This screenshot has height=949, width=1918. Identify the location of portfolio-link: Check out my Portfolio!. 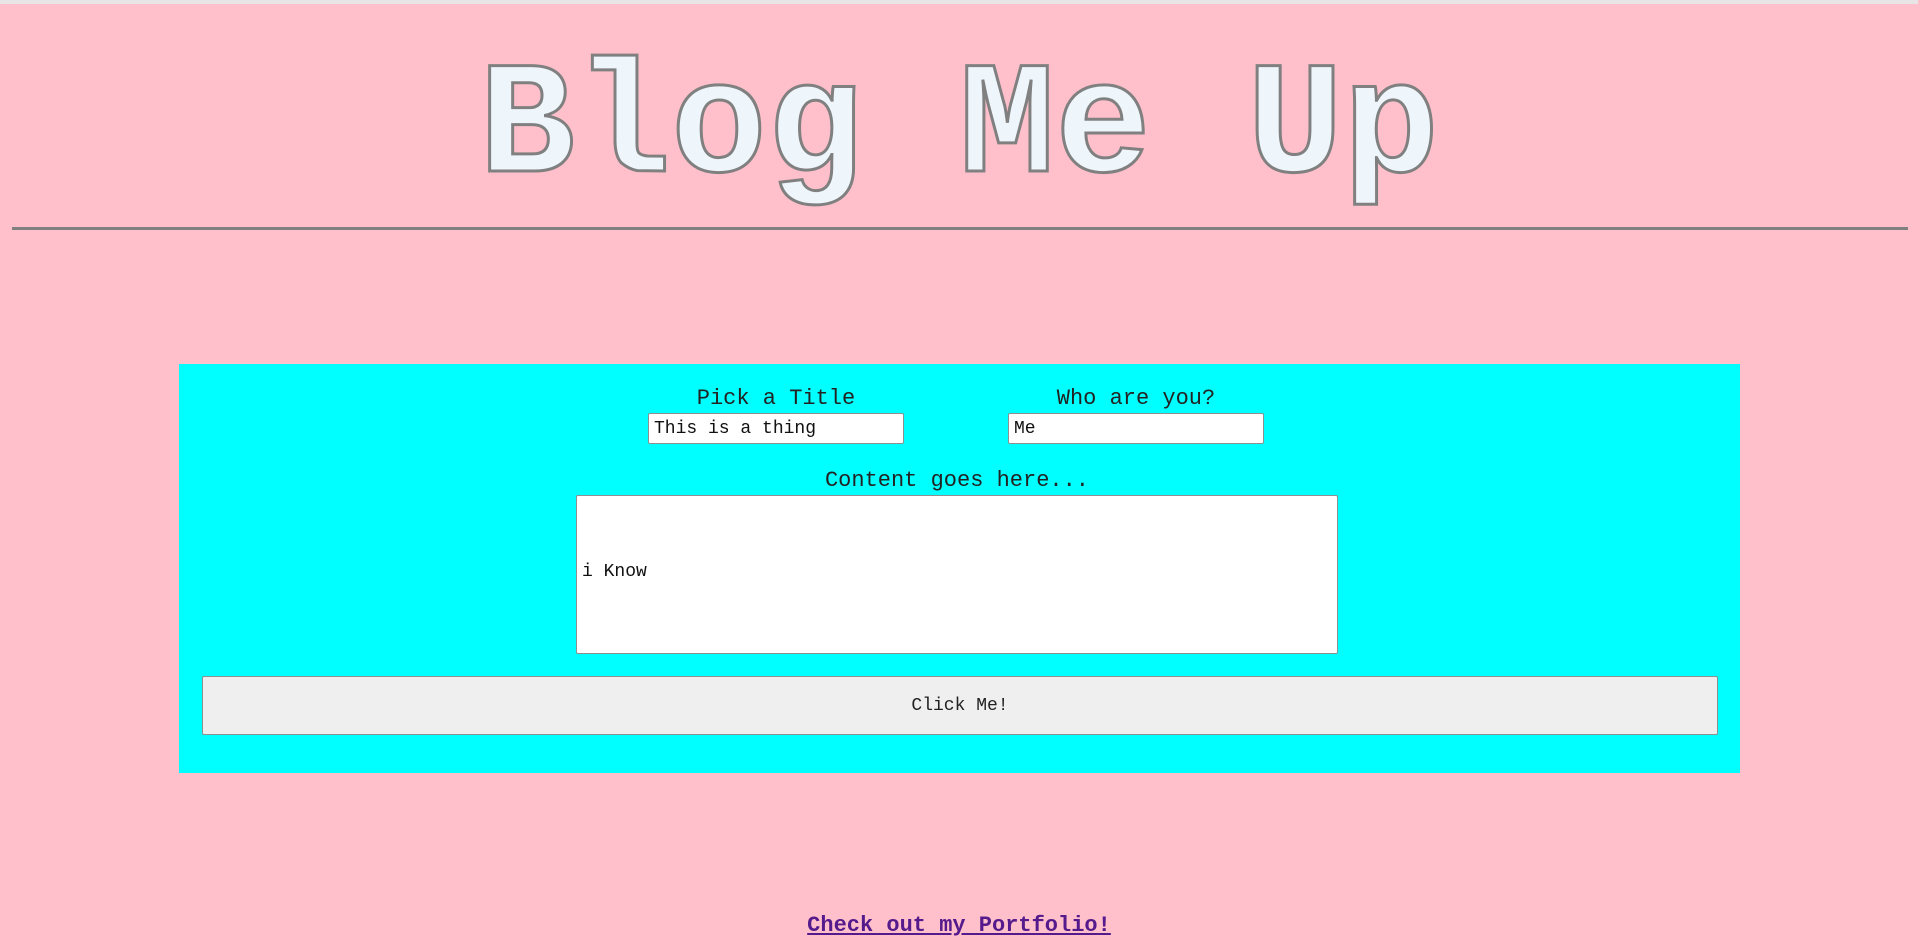
(959, 925).